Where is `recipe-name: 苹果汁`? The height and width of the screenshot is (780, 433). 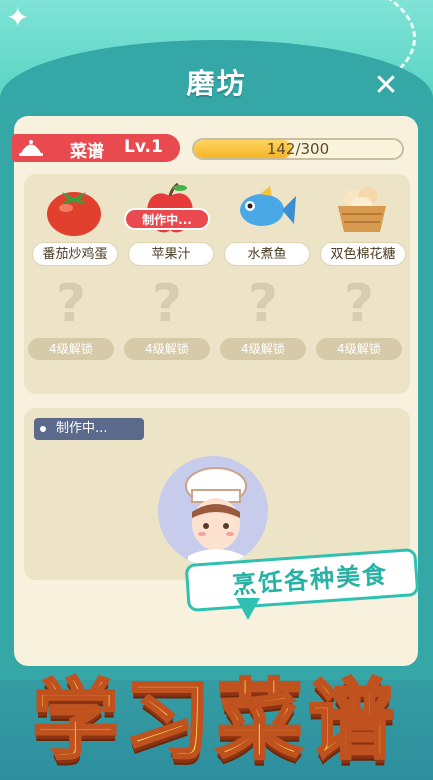
recipe-name: 苹果汁 is located at coordinates (171, 254).